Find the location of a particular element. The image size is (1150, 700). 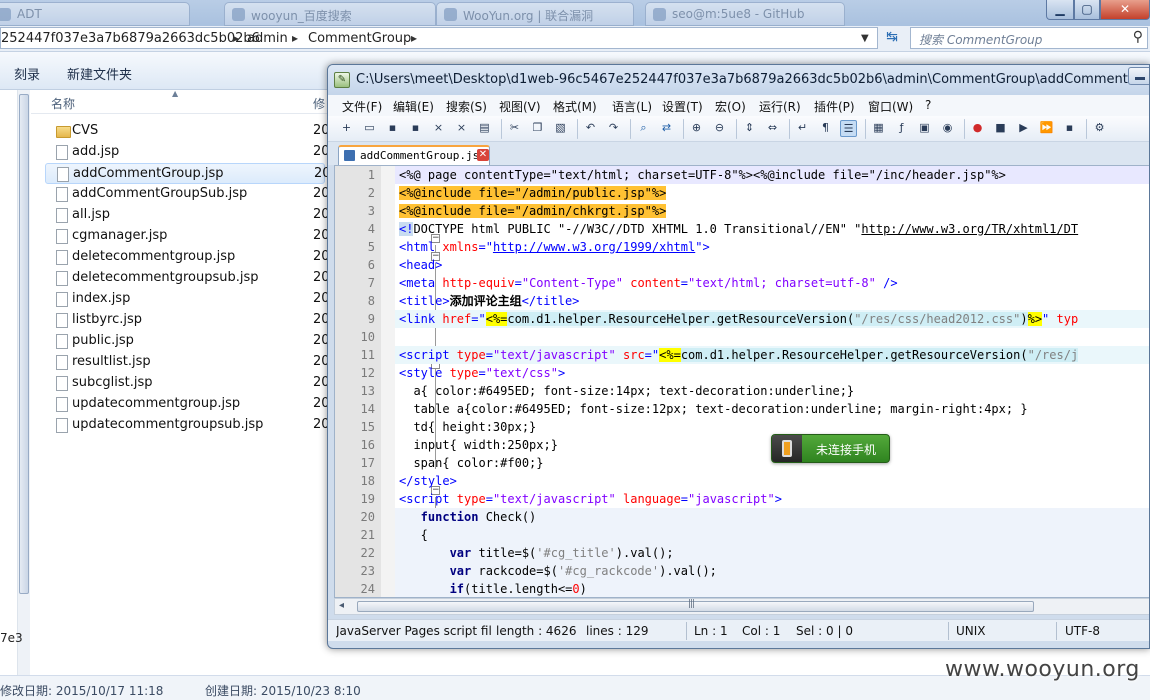

breadcrumb-item: admin is located at coordinates (267, 38).